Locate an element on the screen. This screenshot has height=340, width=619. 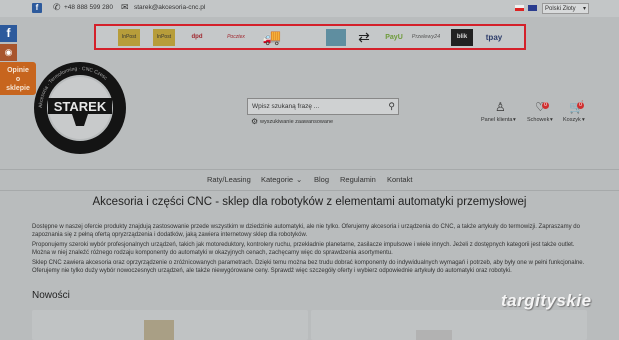
currency-select: Polski Złoty ▾ is located at coordinates (565, 8).